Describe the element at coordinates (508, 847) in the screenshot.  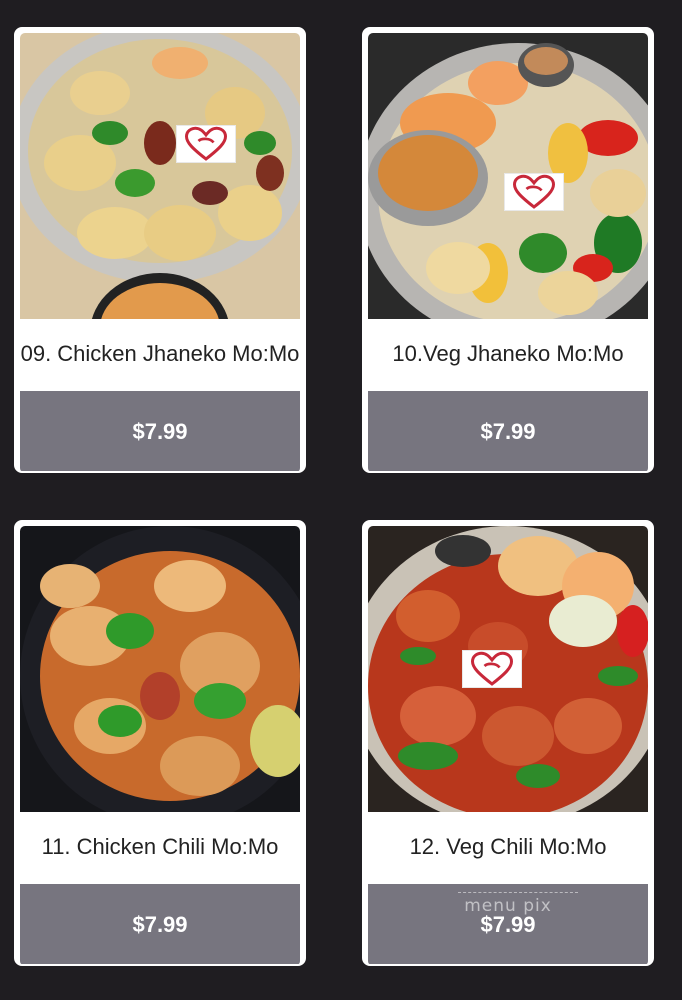
I see `item-name: 12. Veg Chili Mo:Mo` at that location.